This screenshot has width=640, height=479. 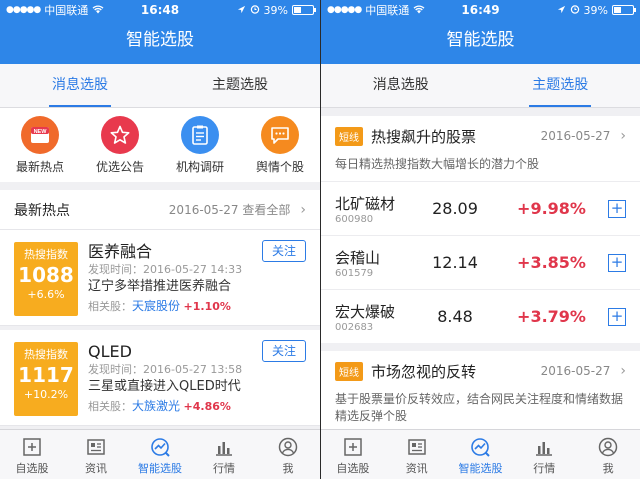 What do you see at coordinates (417, 447) in the screenshot?
I see `news-icon` at bounding box center [417, 447].